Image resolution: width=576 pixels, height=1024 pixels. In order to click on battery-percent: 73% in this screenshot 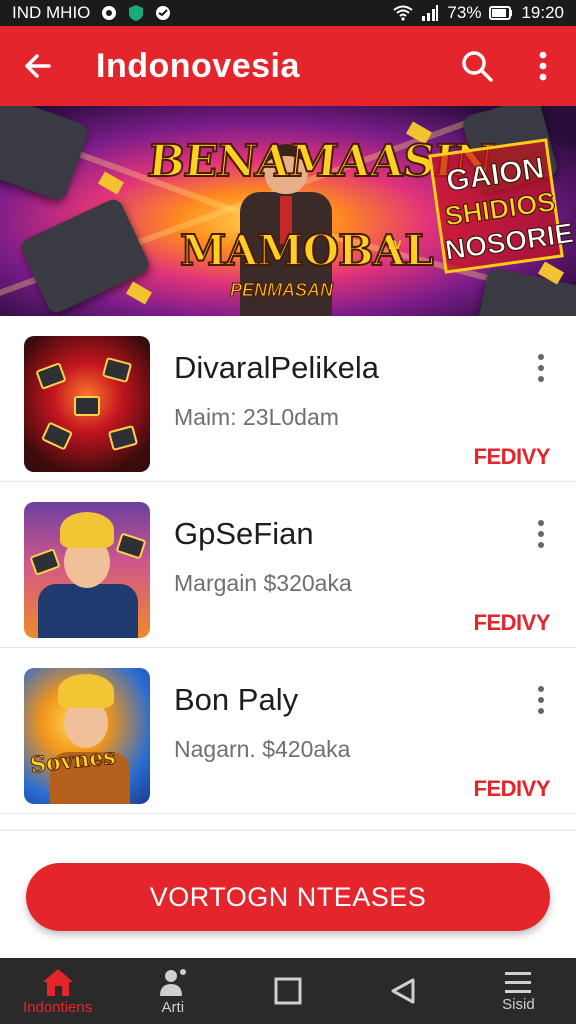, I will do `click(464, 12)`.